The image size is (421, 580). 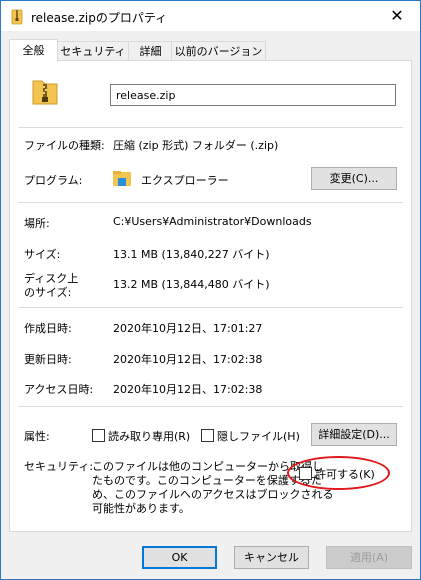 I want to click on tab-general: 全般, so click(x=33, y=50).